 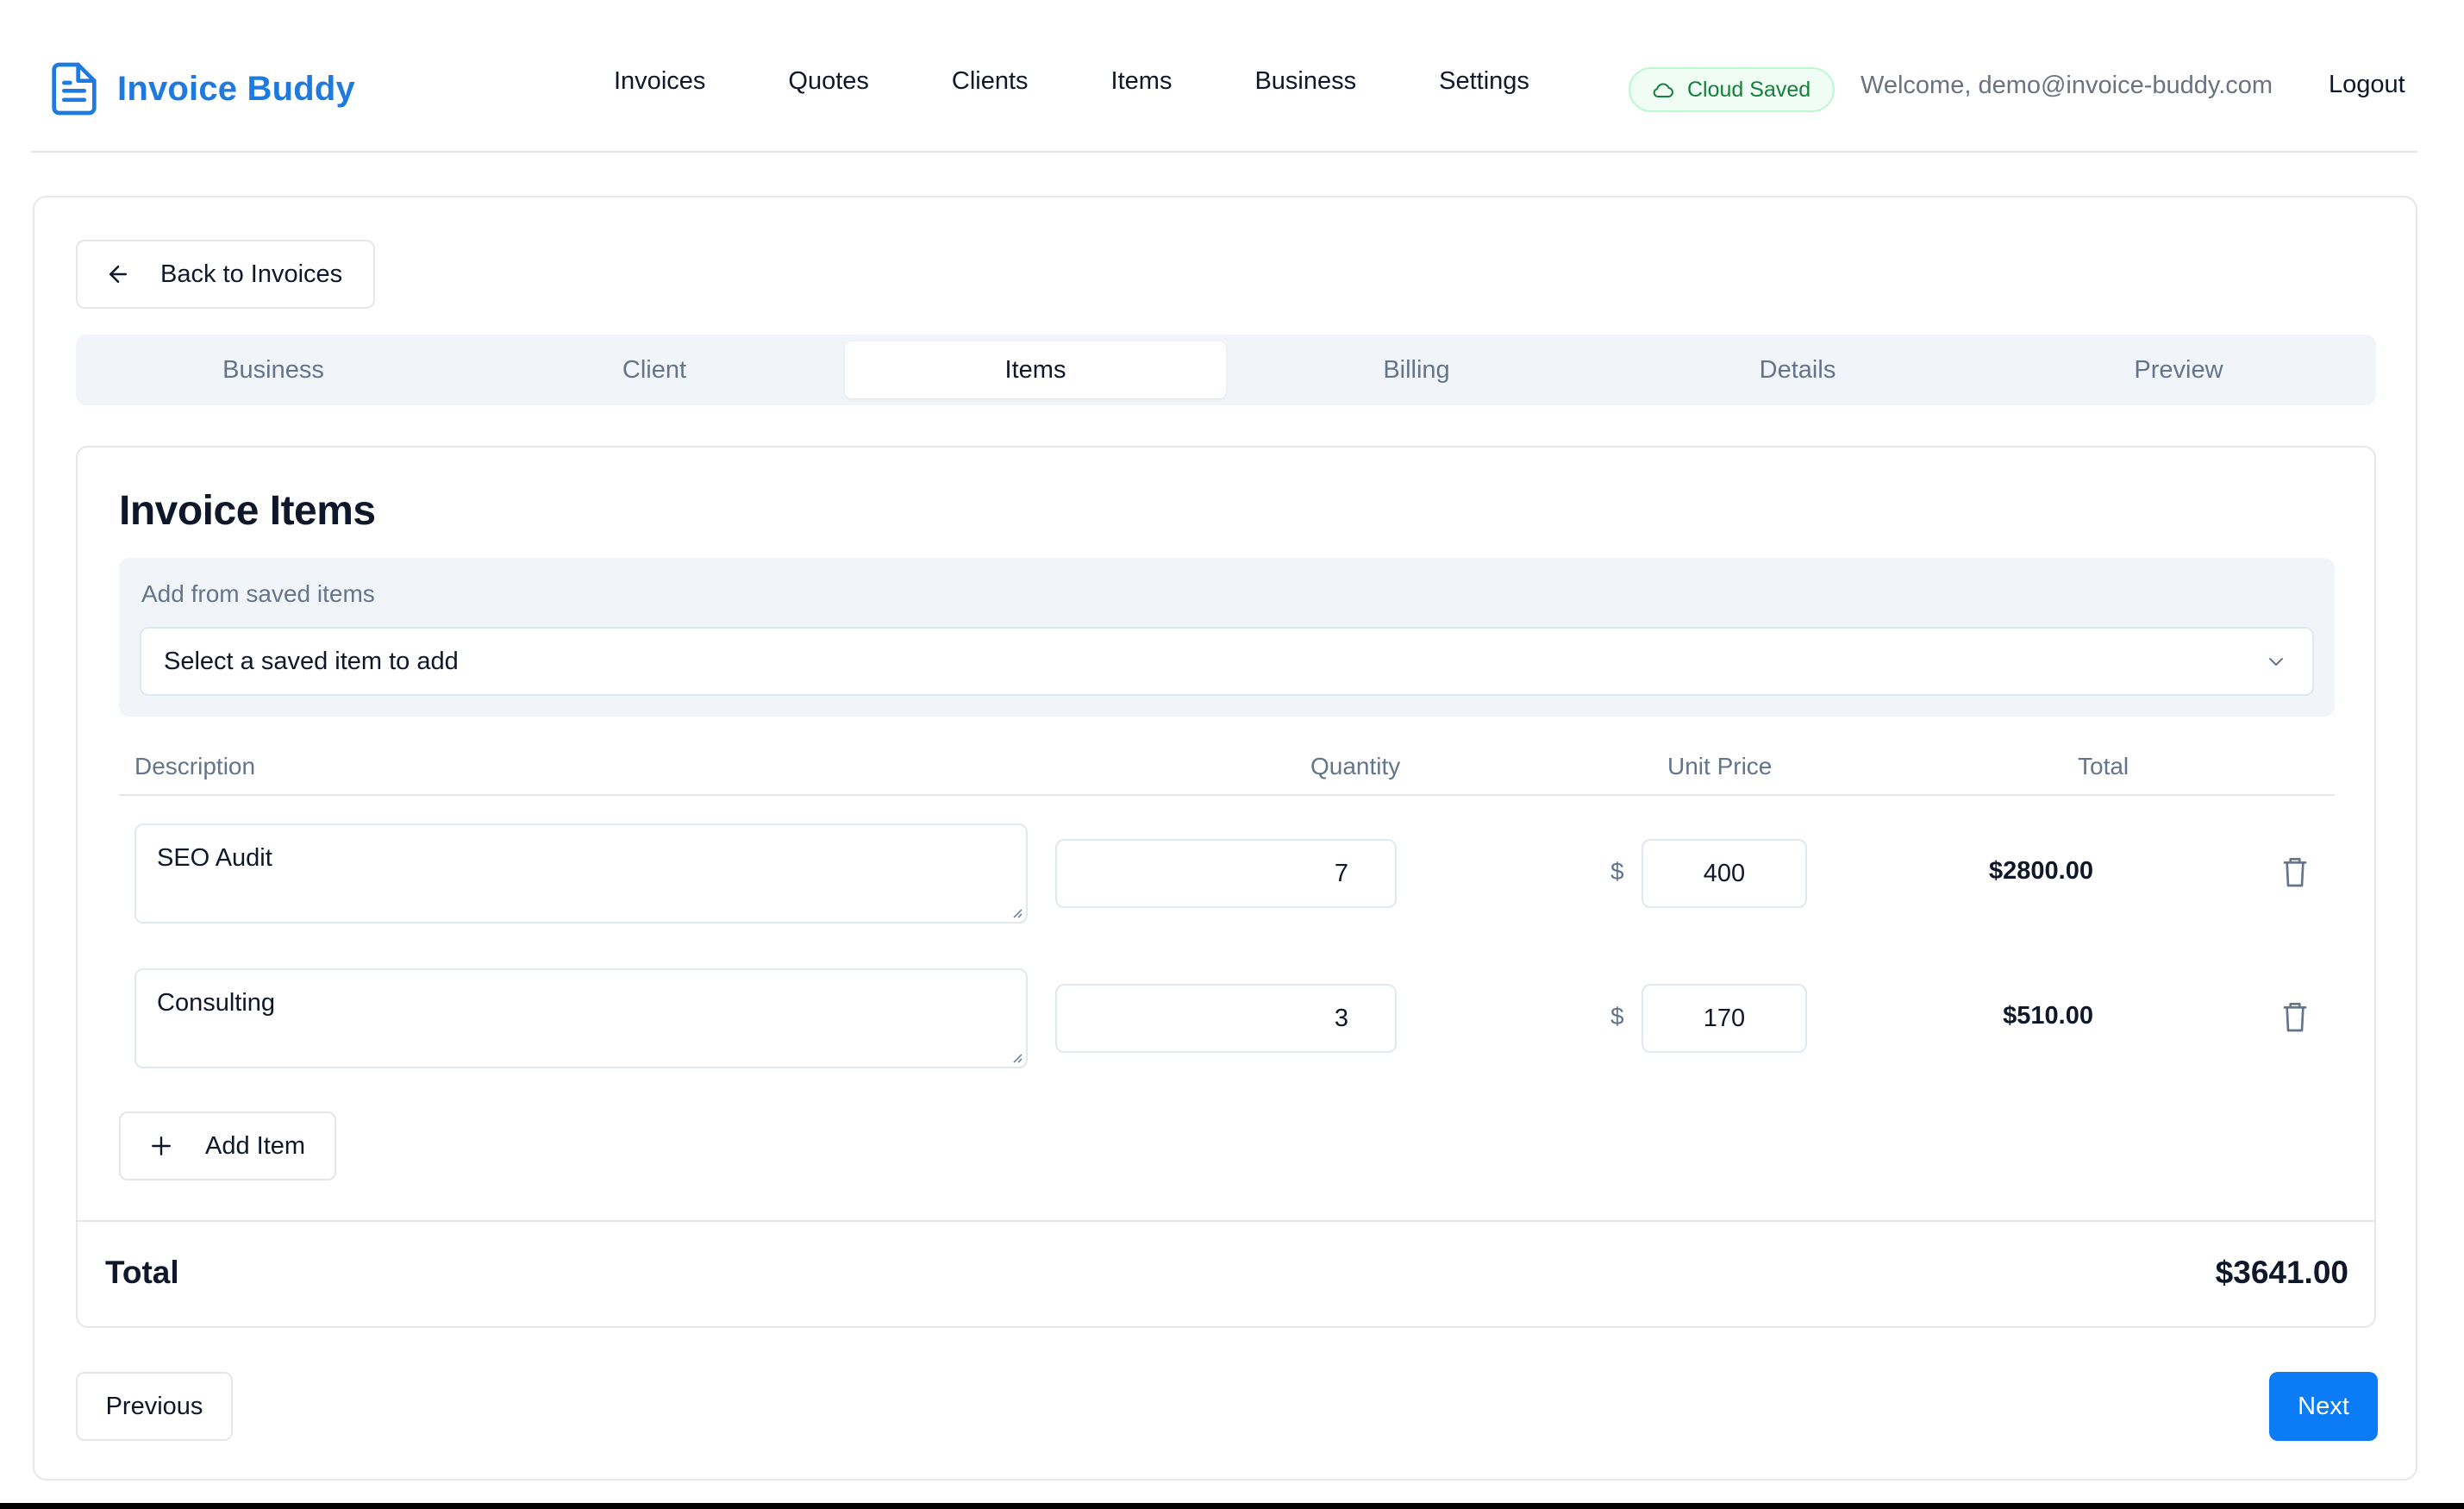 I want to click on status-label: Cloud Saved, so click(x=1749, y=89).